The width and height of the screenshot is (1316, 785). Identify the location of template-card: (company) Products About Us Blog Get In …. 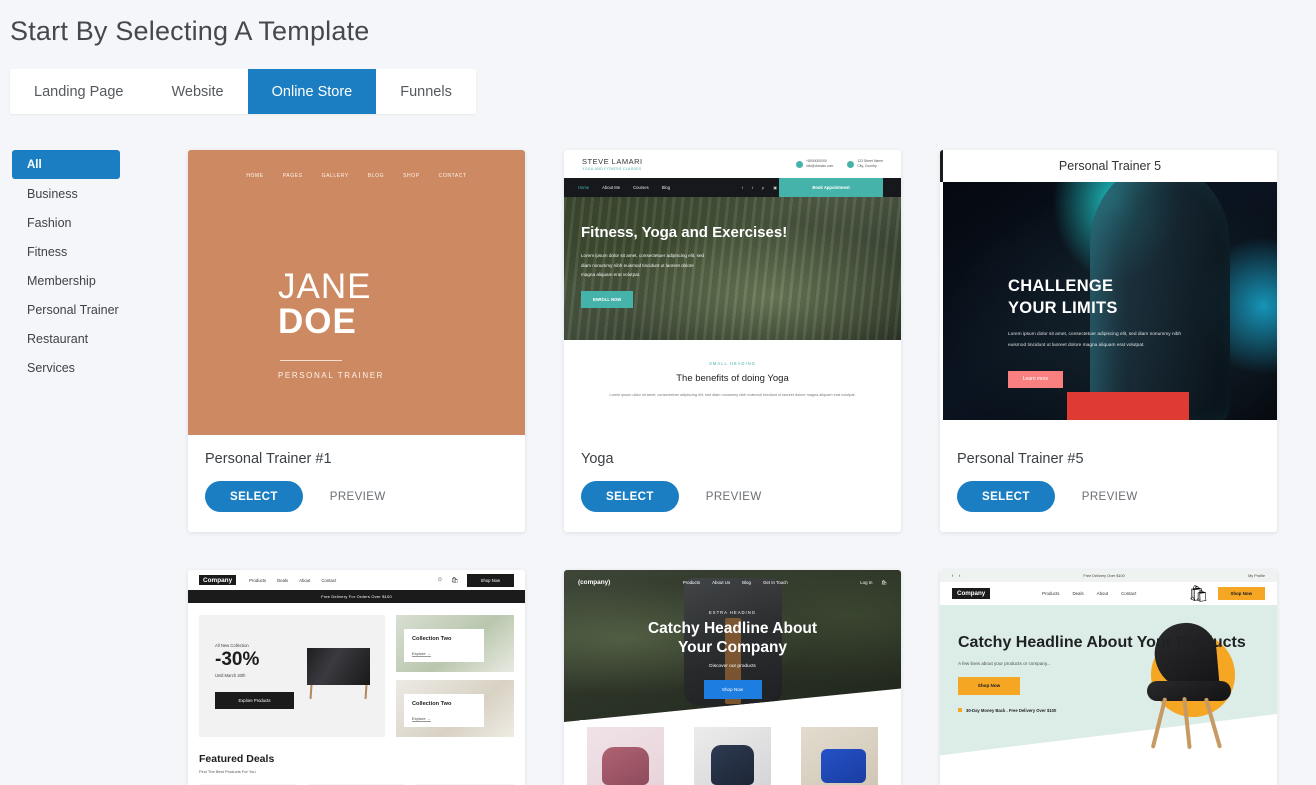
(732, 677).